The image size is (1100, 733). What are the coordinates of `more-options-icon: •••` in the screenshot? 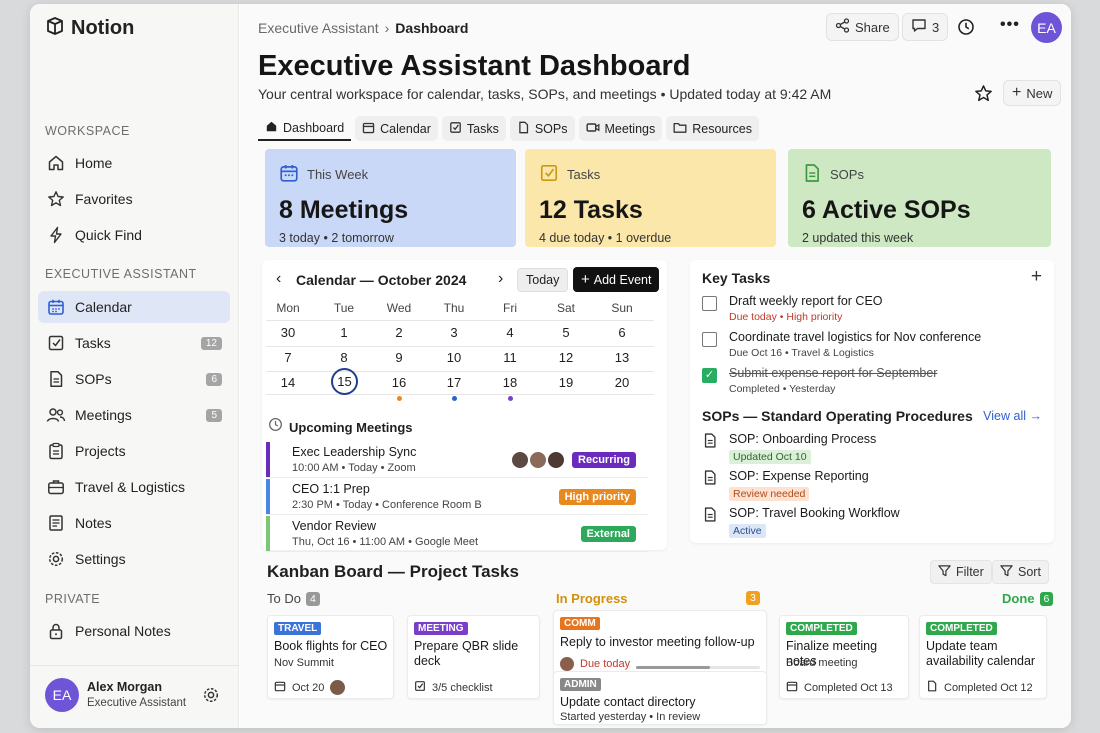 It's located at (1010, 25).